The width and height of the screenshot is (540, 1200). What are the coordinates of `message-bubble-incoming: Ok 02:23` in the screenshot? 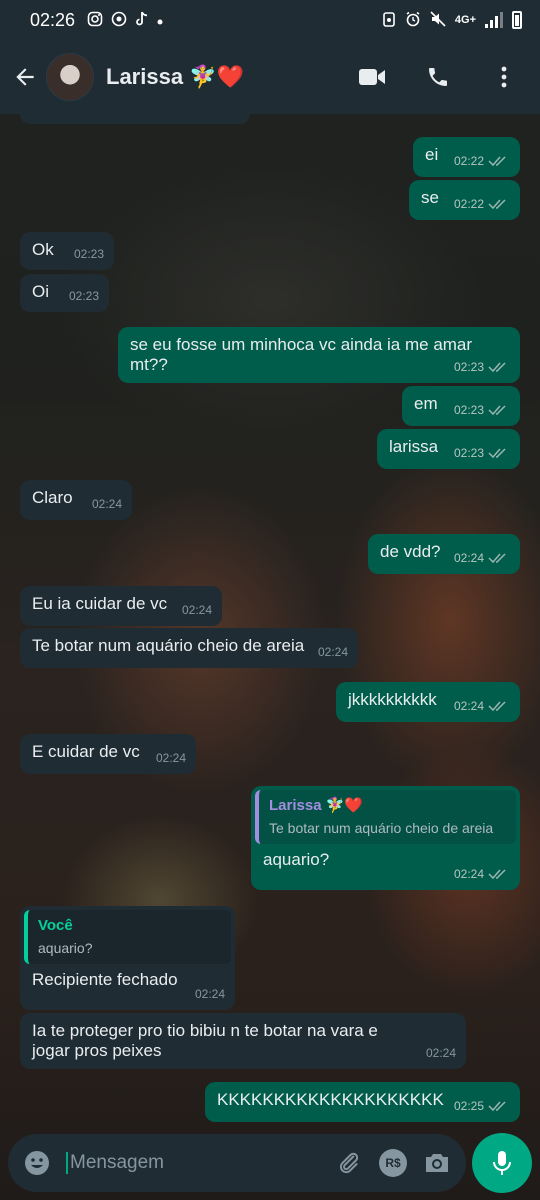 It's located at (67, 251).